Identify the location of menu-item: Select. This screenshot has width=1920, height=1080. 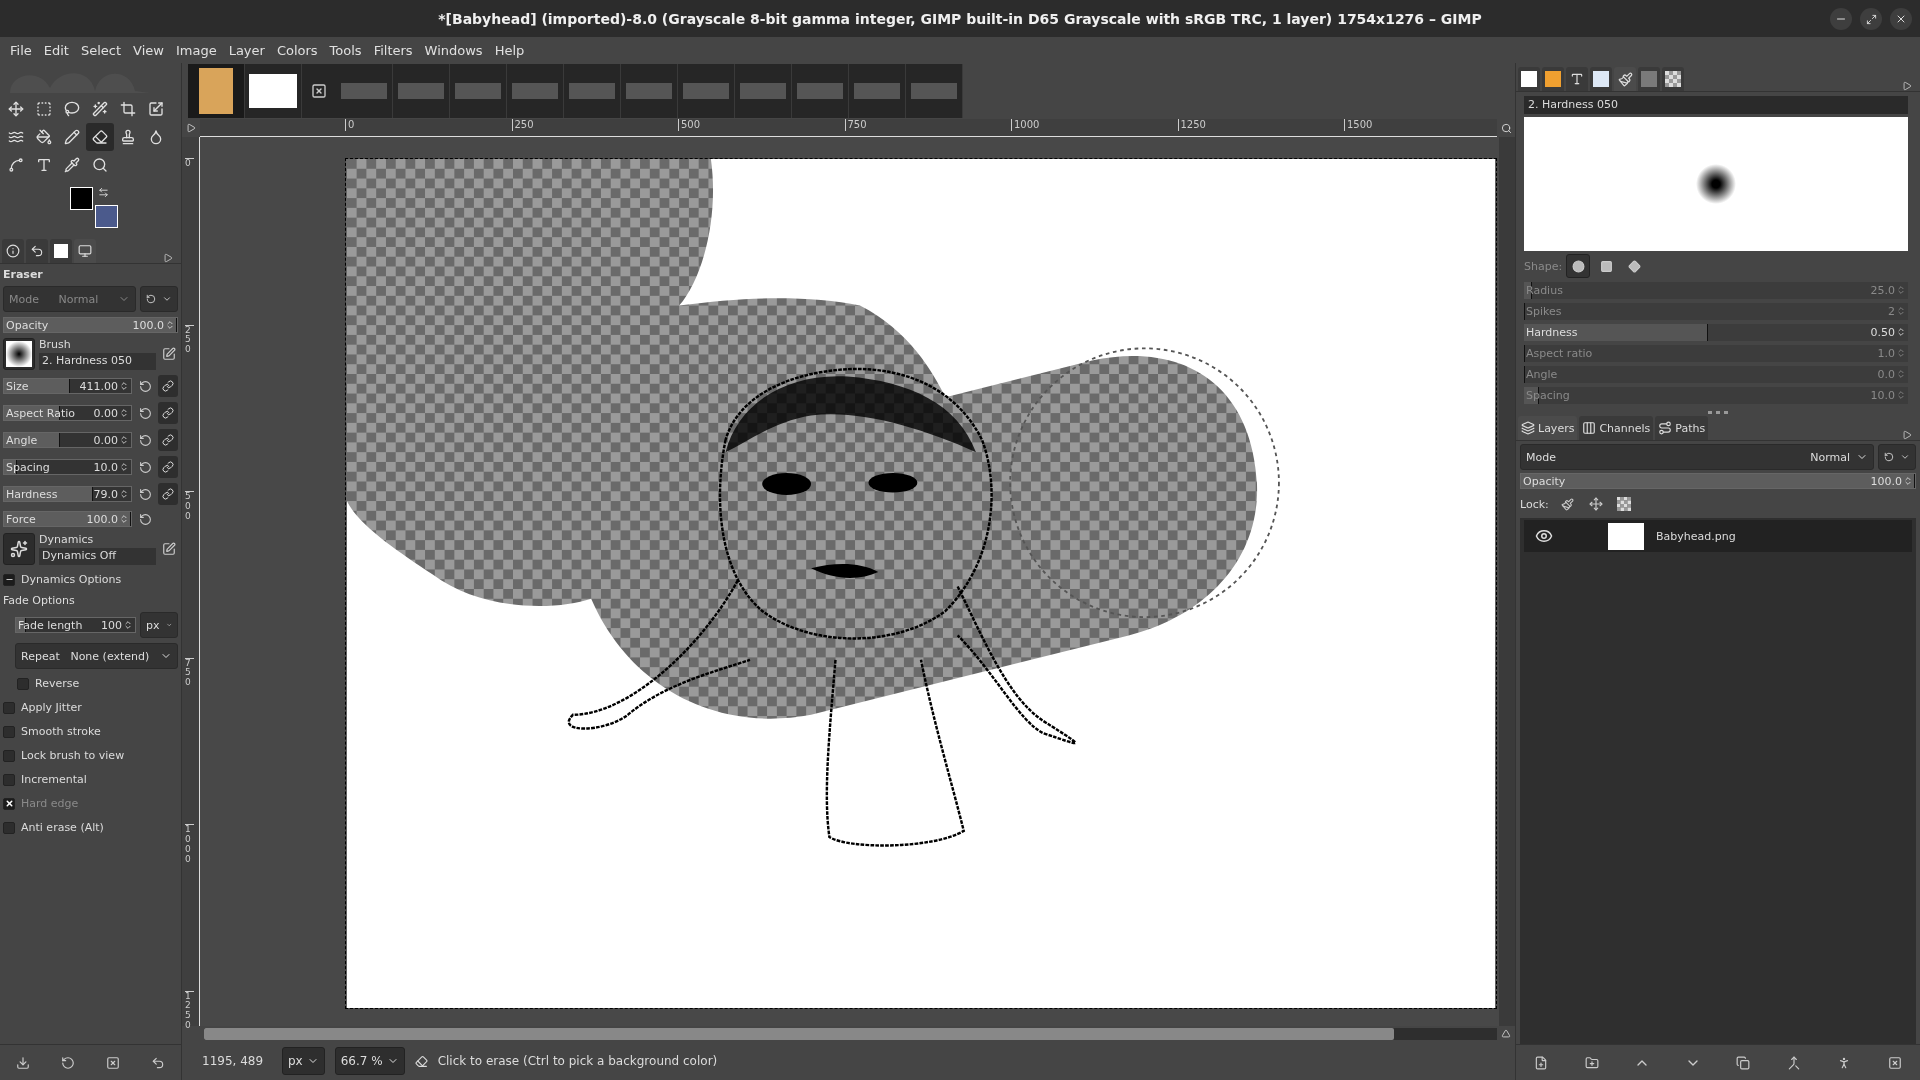
(101, 50).